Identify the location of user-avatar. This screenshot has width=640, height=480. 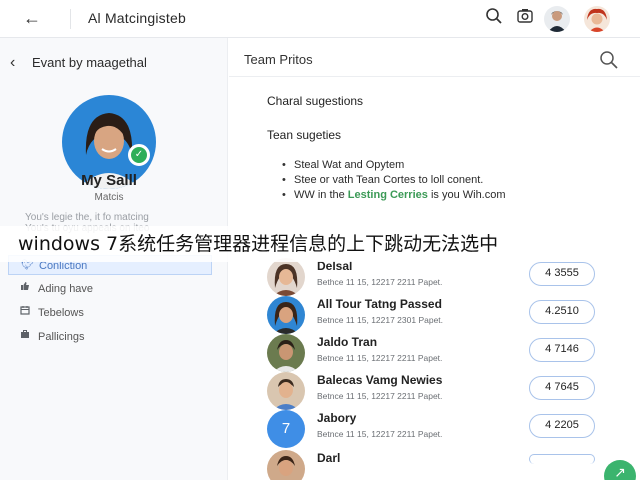
(557, 19).